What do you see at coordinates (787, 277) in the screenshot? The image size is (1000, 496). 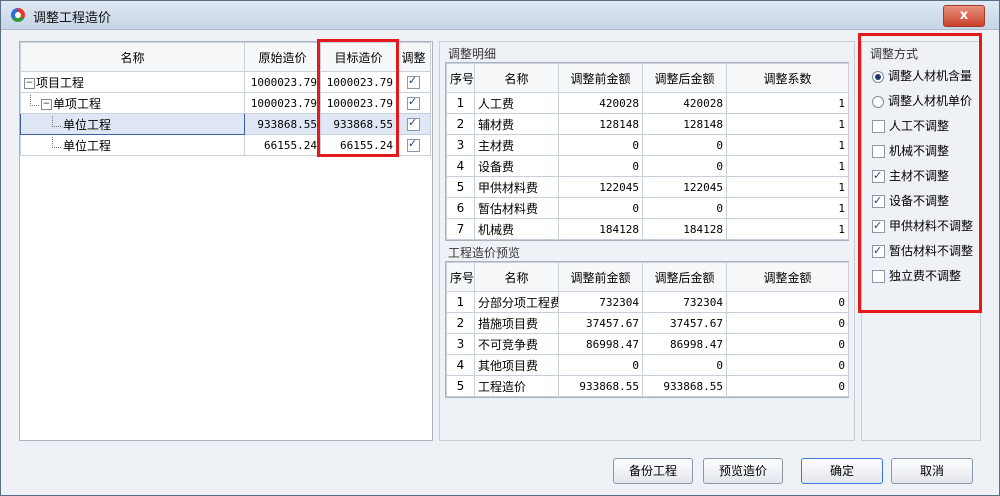 I see `preview-col-amount: 调整金额` at bounding box center [787, 277].